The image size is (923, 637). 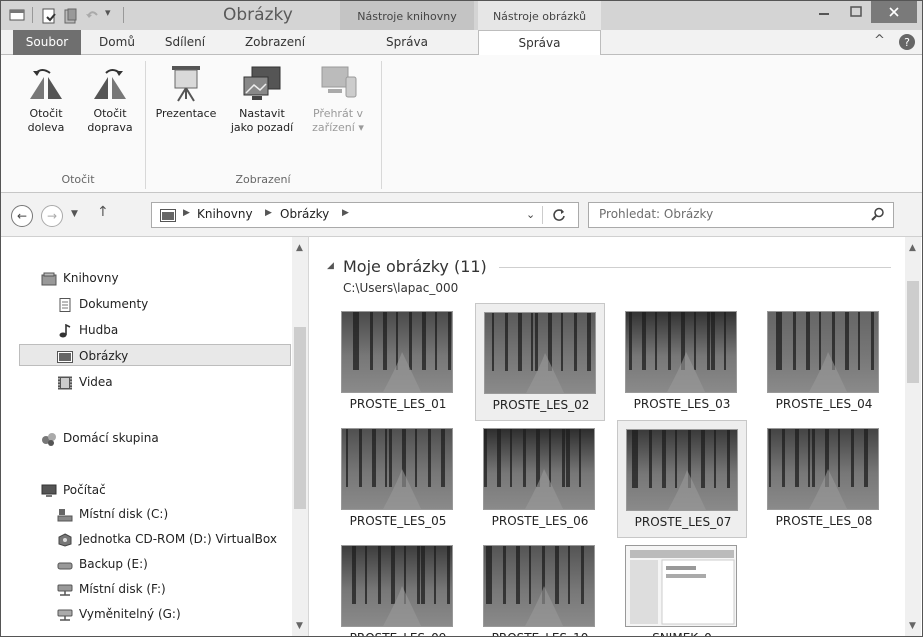 What do you see at coordinates (173, 539) in the screenshot?
I see `nav-item-cd-drive-d: Jednotka CD-ROM (D:) VirtualBox` at bounding box center [173, 539].